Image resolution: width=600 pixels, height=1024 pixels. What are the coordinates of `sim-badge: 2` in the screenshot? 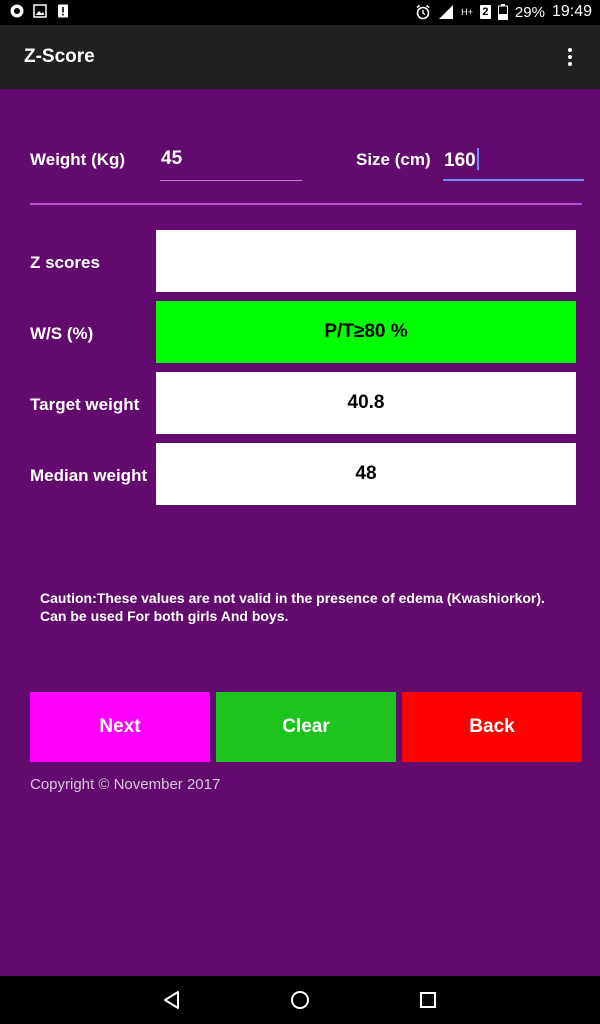 It's located at (485, 12).